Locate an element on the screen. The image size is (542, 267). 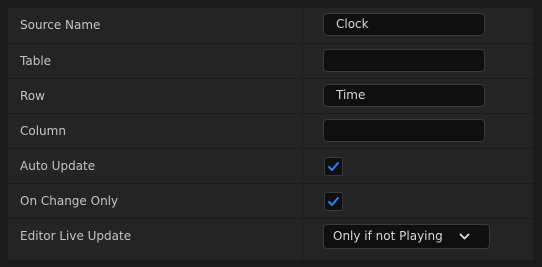
table-input is located at coordinates (404, 60).